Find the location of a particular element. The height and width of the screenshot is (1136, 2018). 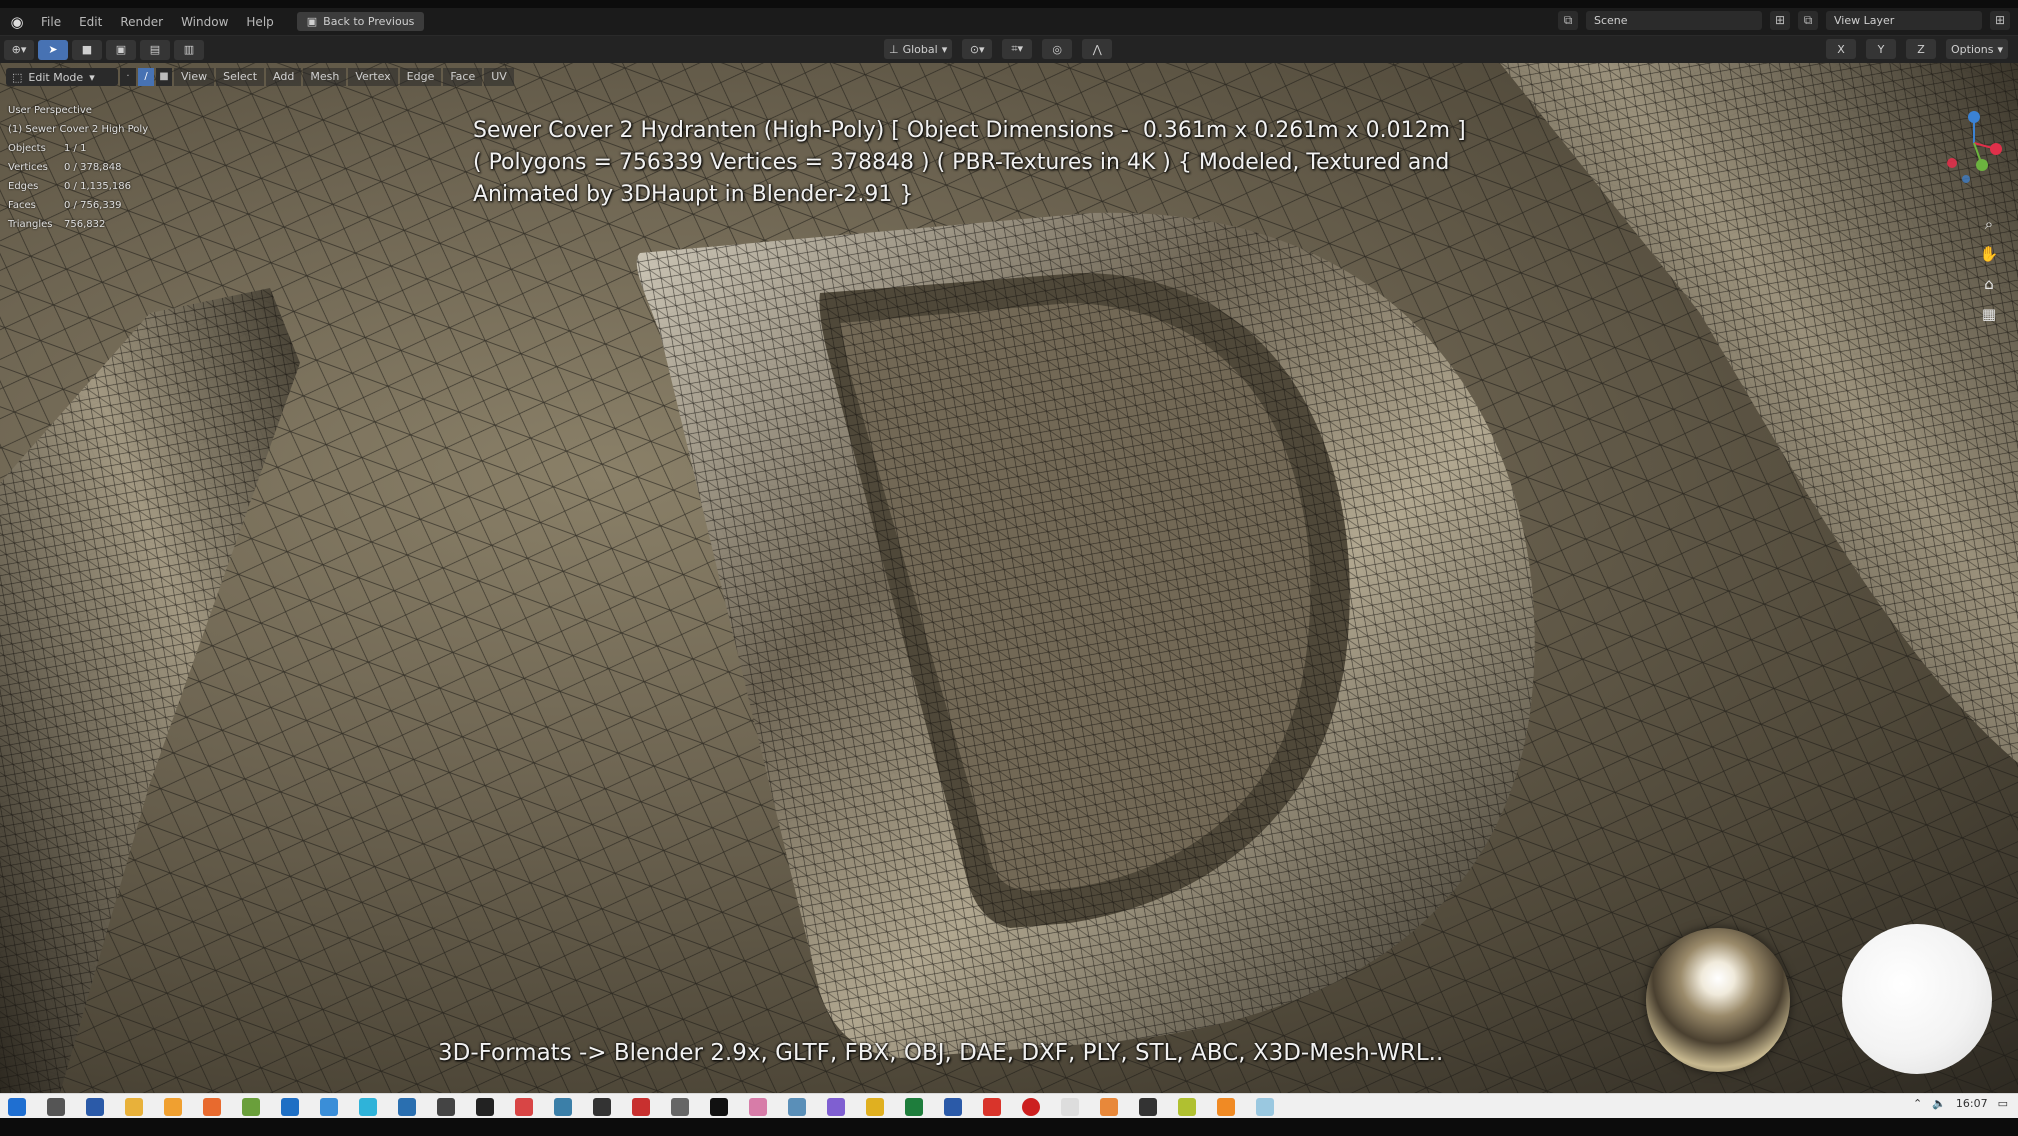

zoom-icon: ⌕ is located at coordinates (1989, 224).